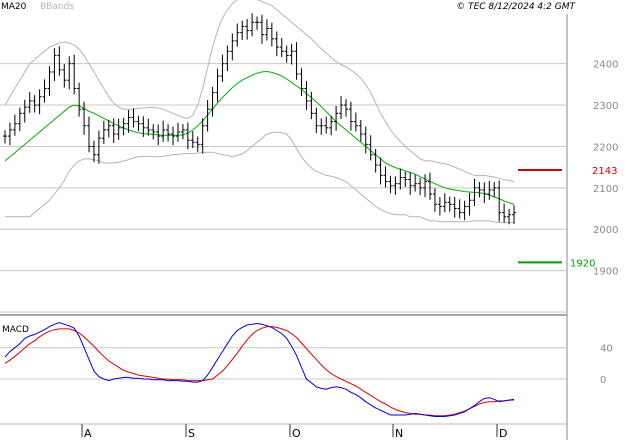 This screenshot has height=444, width=627. What do you see at coordinates (516, 7) in the screenshot?
I see `copyright-label: © TEC 8/12/2024 4:2 GMT` at bounding box center [516, 7].